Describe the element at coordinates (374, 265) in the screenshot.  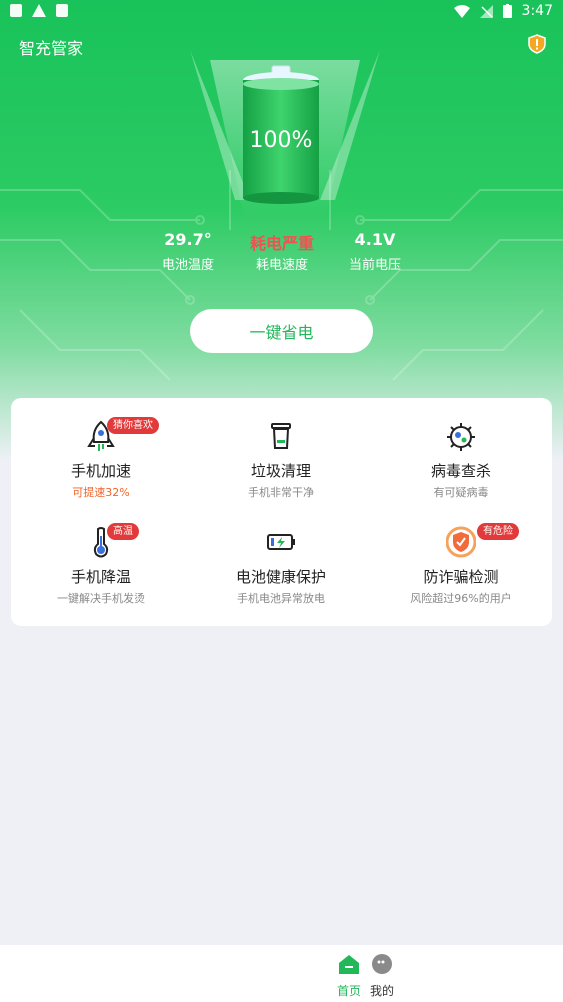
I see `stat-label: 当前电压` at that location.